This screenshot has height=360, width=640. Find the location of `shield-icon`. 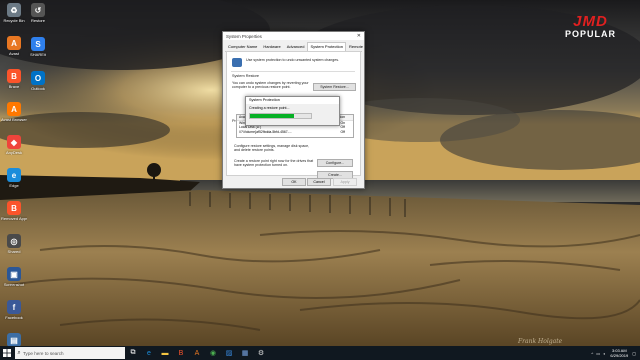

shield-icon is located at coordinates (237, 62).